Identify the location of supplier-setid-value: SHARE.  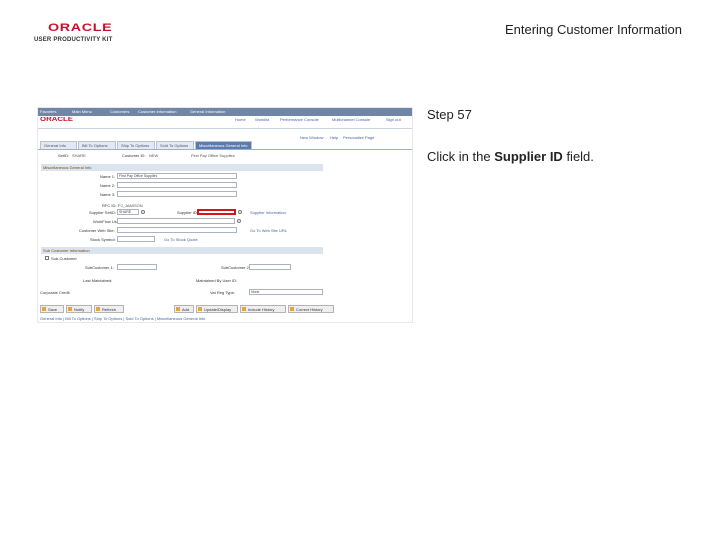
(125, 212).